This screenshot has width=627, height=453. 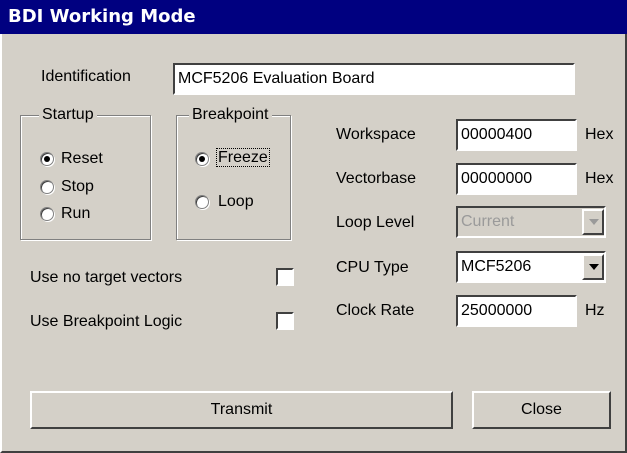 I want to click on breakpoint-loop-label: Loop, so click(x=236, y=201).